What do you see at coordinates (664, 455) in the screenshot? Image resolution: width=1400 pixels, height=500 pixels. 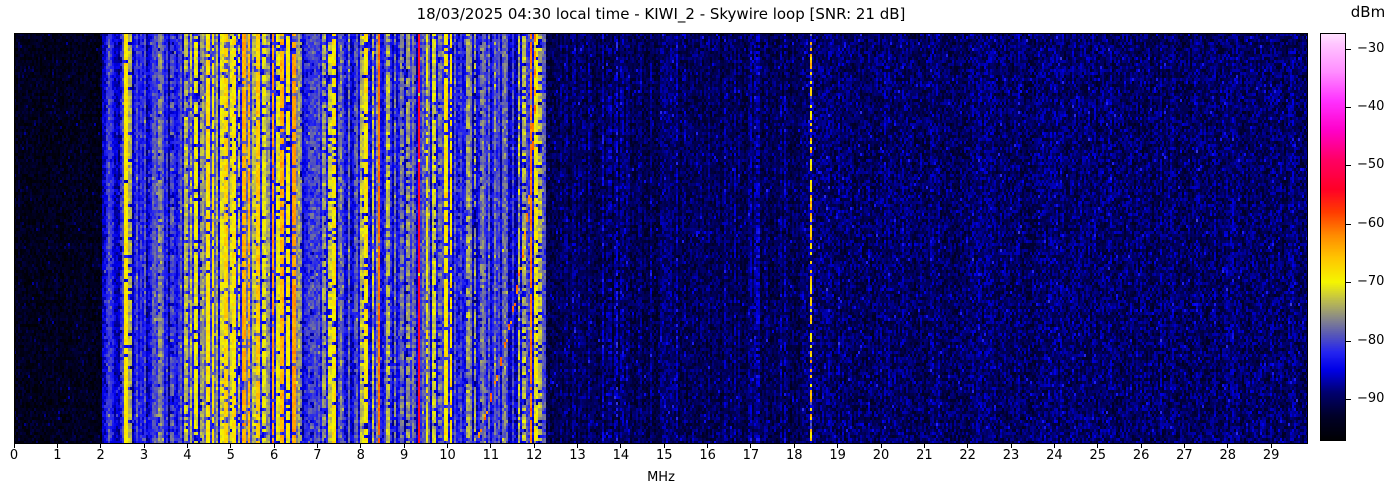 I see `x-axis-tick-label: 15` at bounding box center [664, 455].